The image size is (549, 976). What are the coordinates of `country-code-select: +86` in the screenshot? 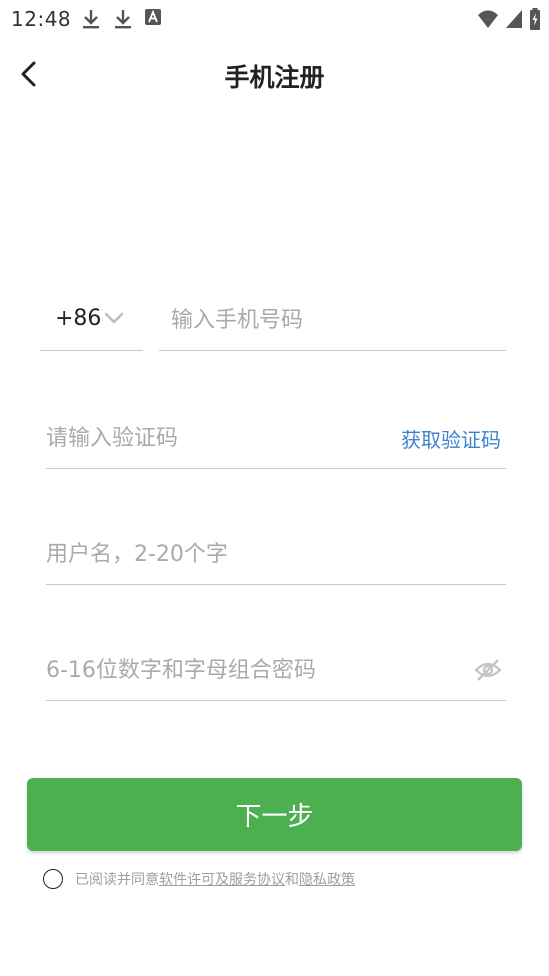 It's located at (91, 320).